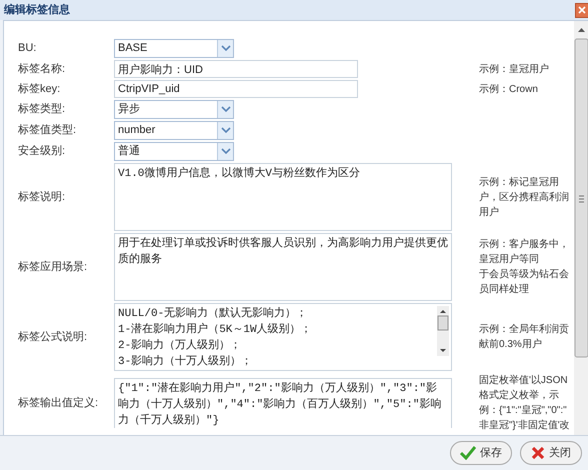 Image resolution: width=588 pixels, height=470 pixels. Describe the element at coordinates (481, 453) in the screenshot. I see `save-button: 保存` at that location.